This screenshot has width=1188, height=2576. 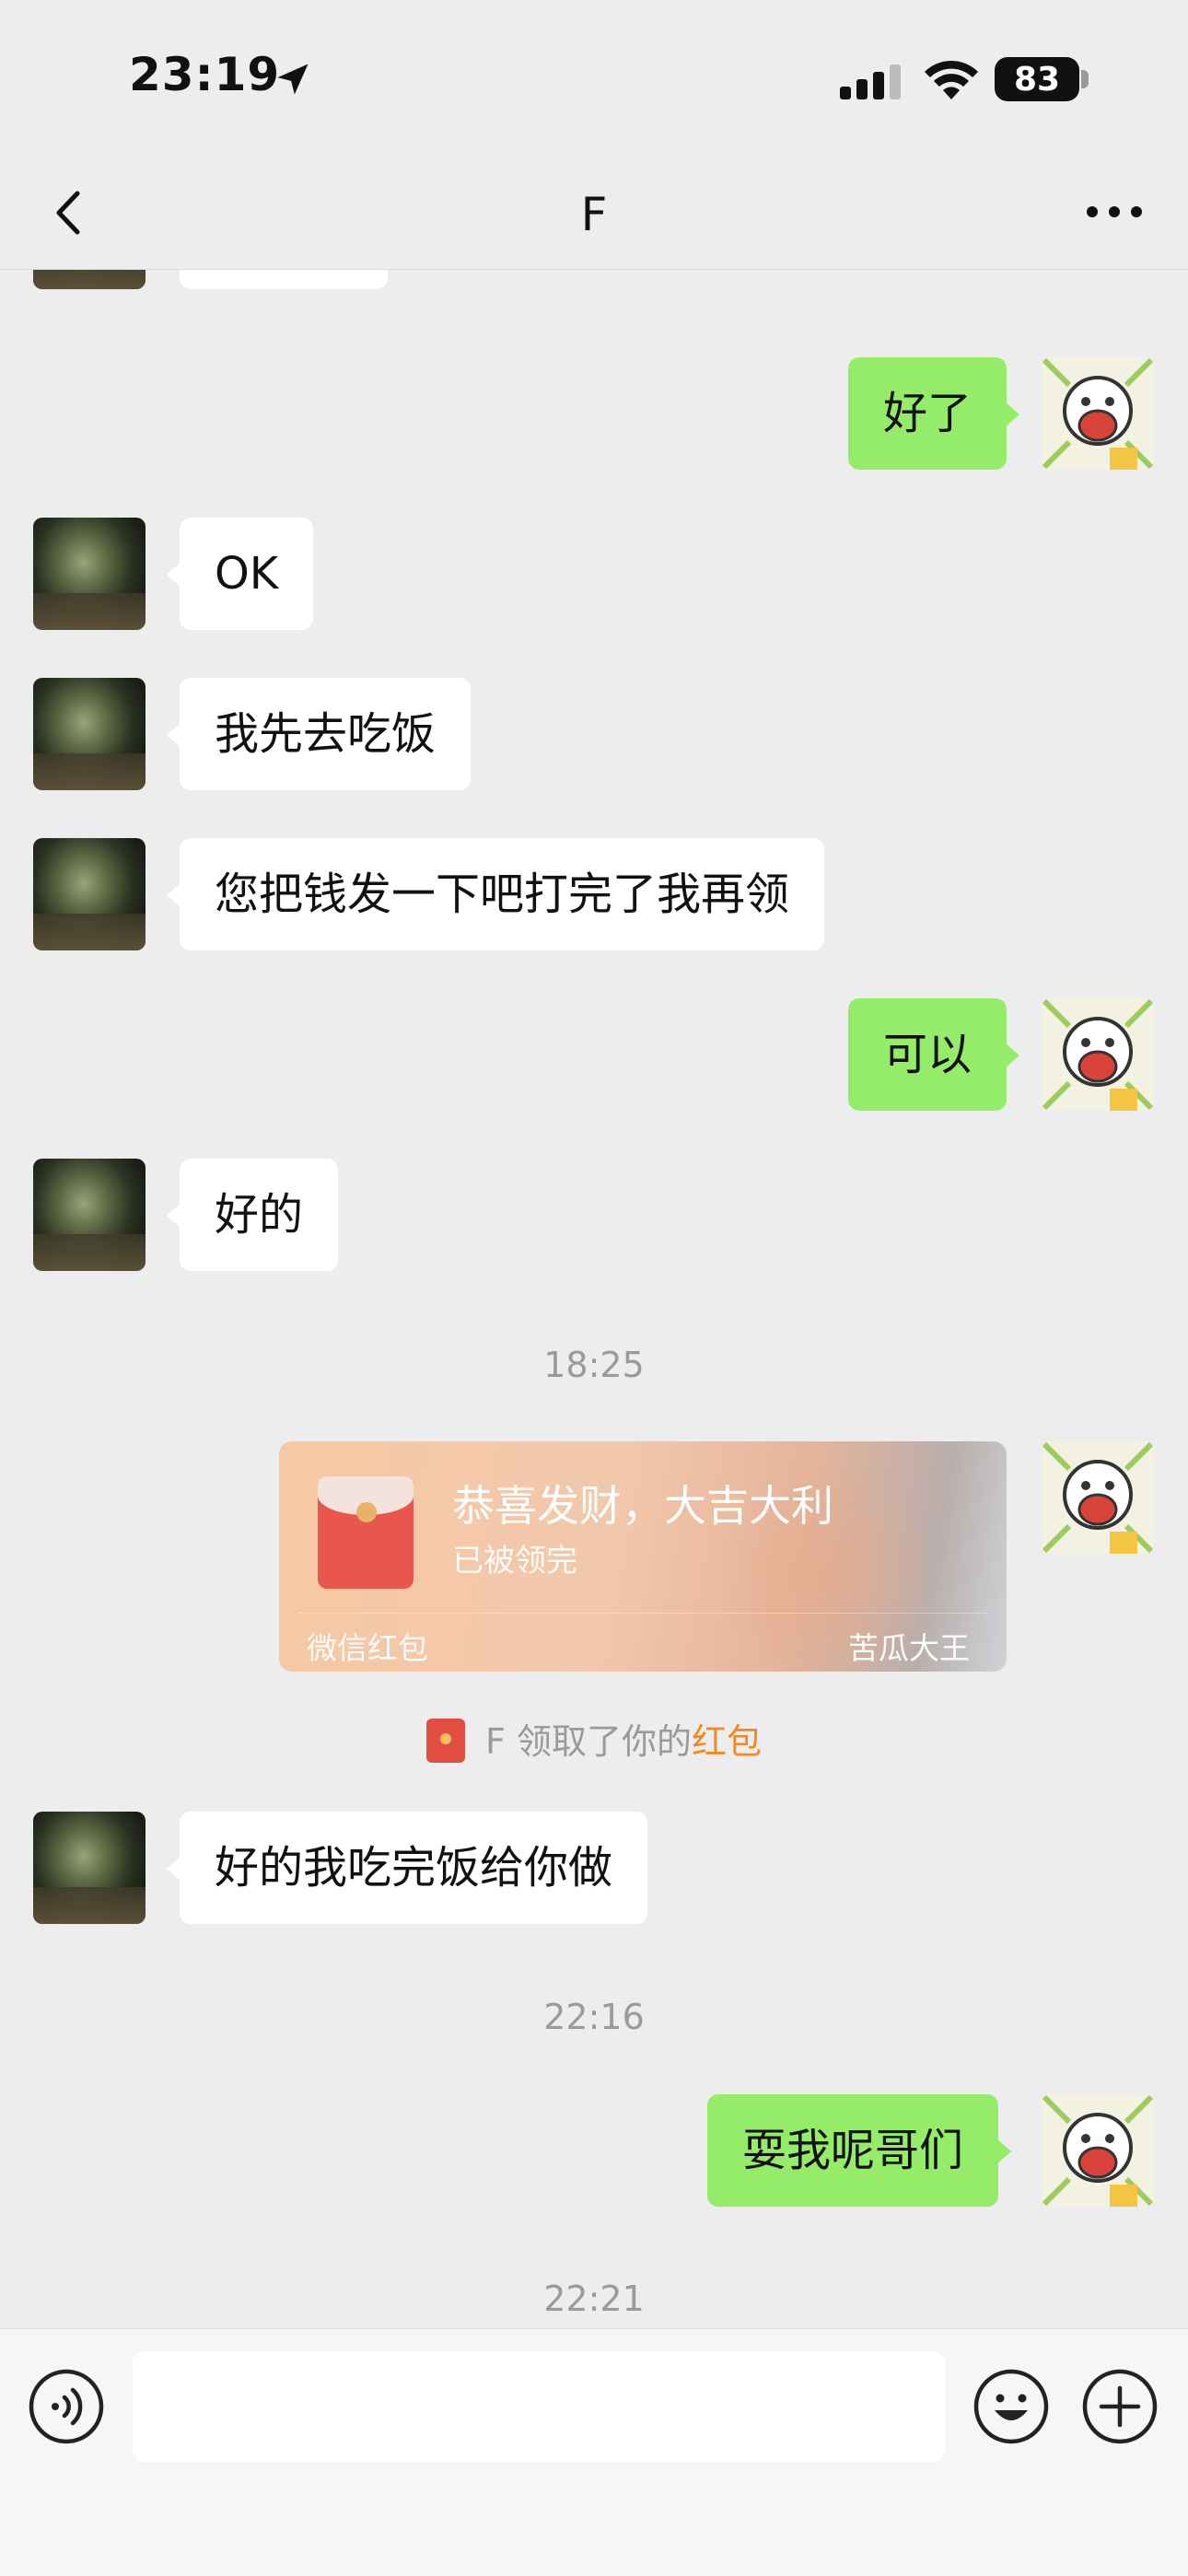 I want to click on red-packet-status: 已被领完, so click(x=514, y=1561).